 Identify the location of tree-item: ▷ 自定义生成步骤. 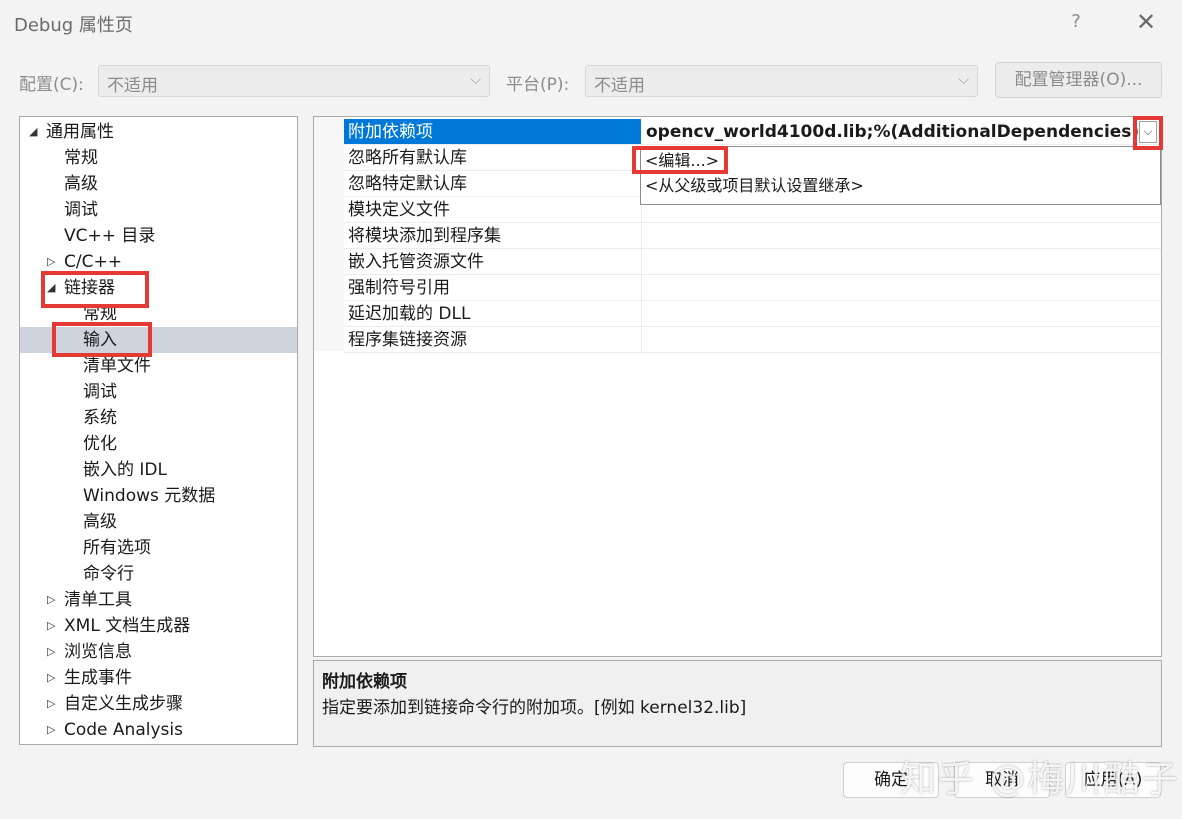
(158, 704).